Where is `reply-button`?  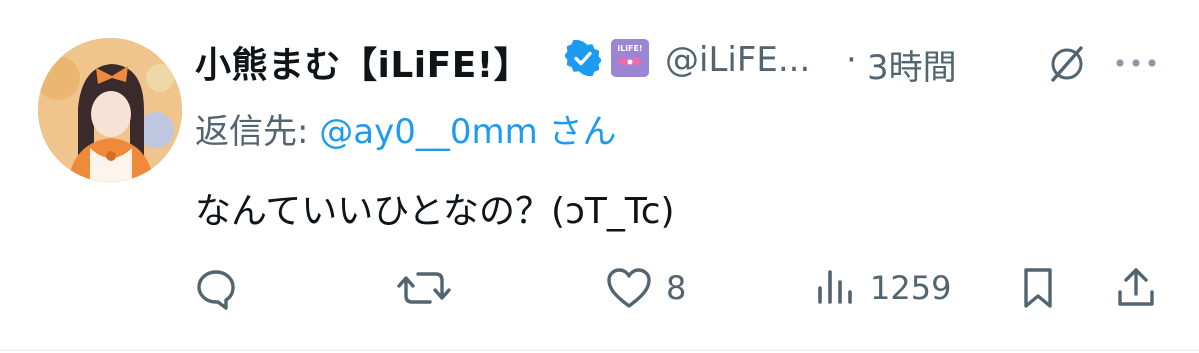
reply-button is located at coordinates (222, 288).